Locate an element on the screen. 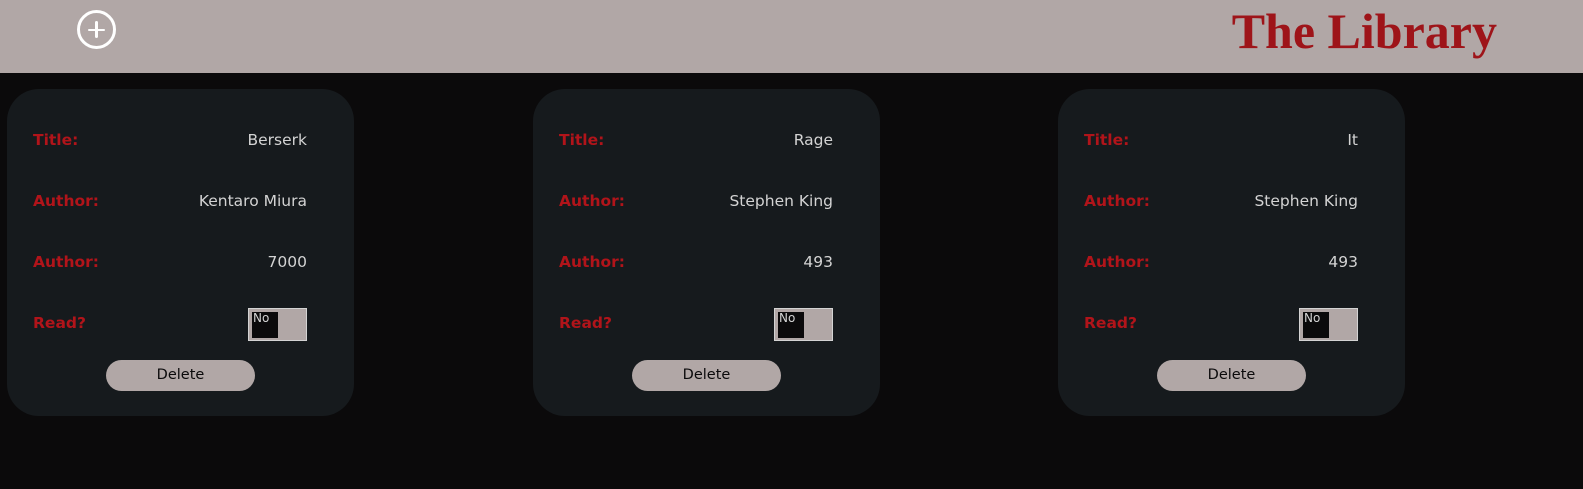 The image size is (1583, 489). title-value: Berserk is located at coordinates (277, 140).